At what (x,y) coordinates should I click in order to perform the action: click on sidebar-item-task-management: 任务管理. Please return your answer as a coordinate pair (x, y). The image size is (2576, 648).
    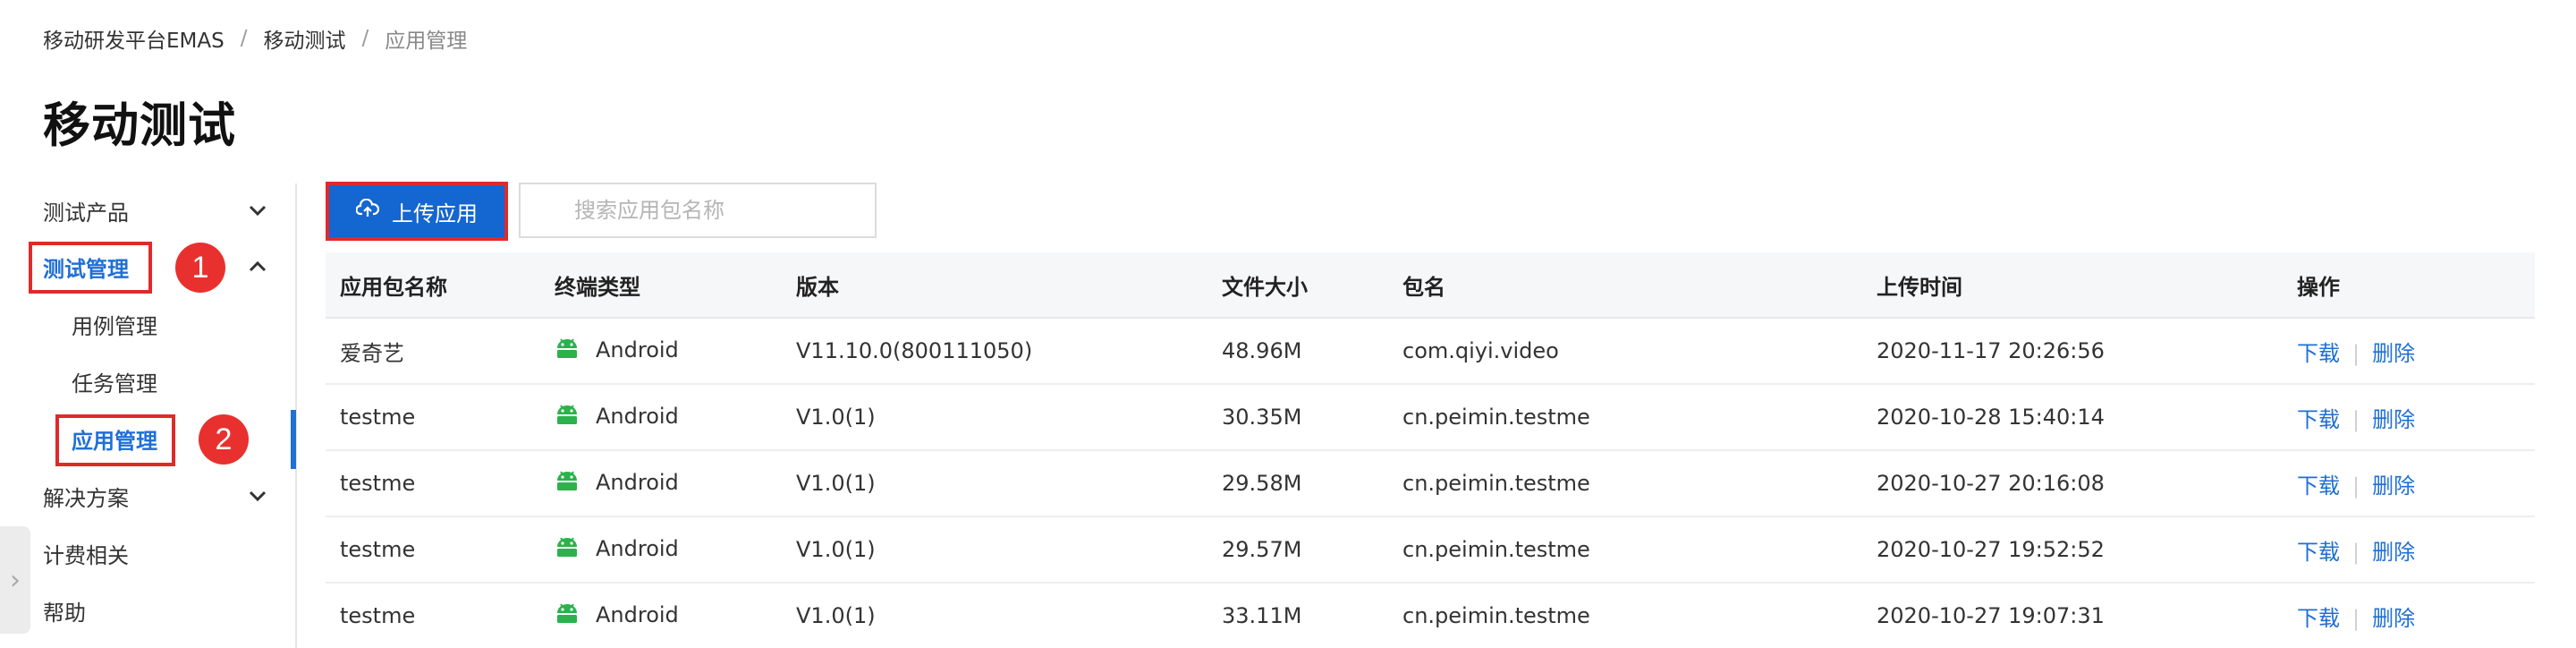
    Looking at the image, I should click on (161, 381).